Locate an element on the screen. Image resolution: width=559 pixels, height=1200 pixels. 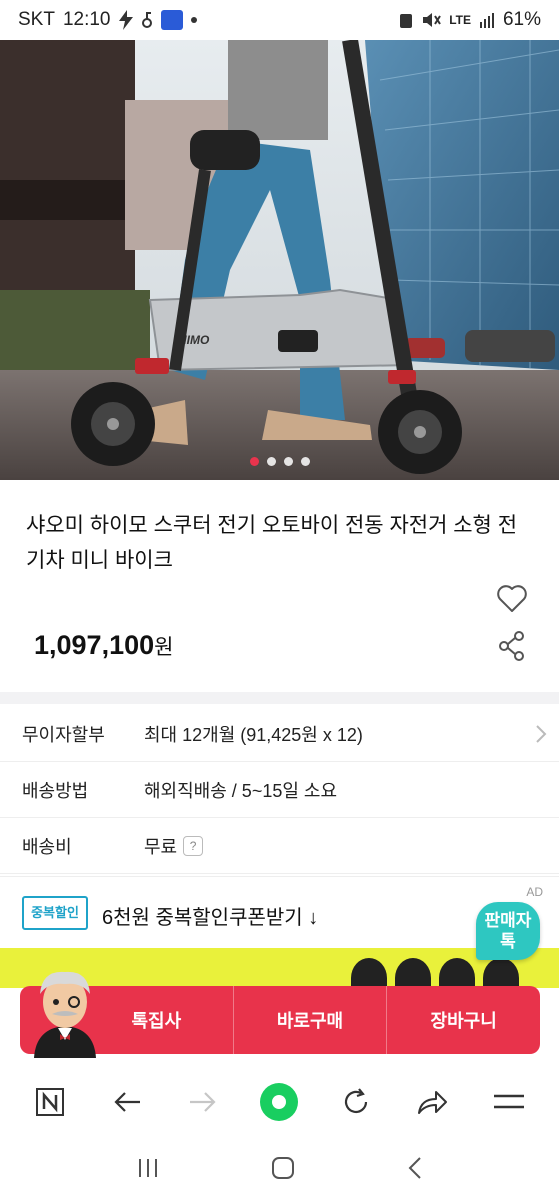
chevron-right-icon is located at coordinates (541, 734).